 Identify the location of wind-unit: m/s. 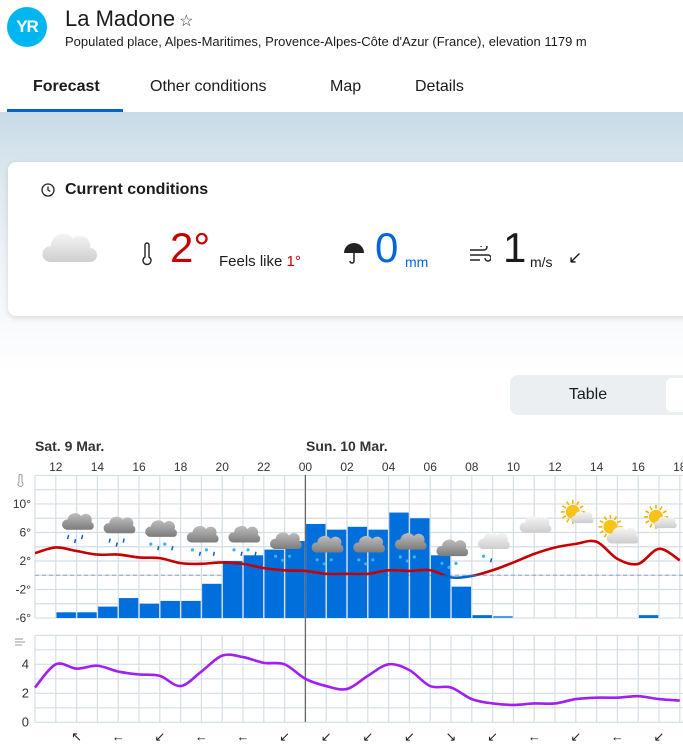
(541, 262).